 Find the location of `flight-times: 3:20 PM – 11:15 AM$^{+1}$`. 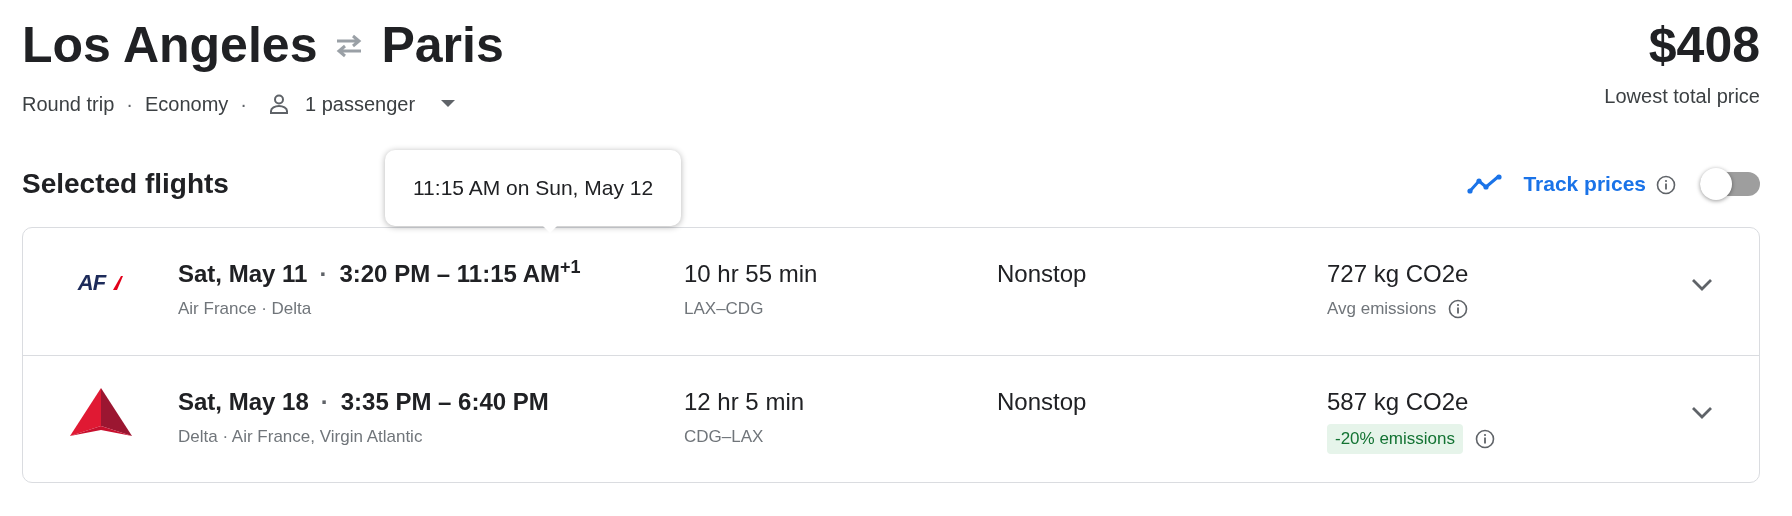

flight-times: 3:20 PM – 11:15 AM$^{+1}$ is located at coordinates (460, 272).